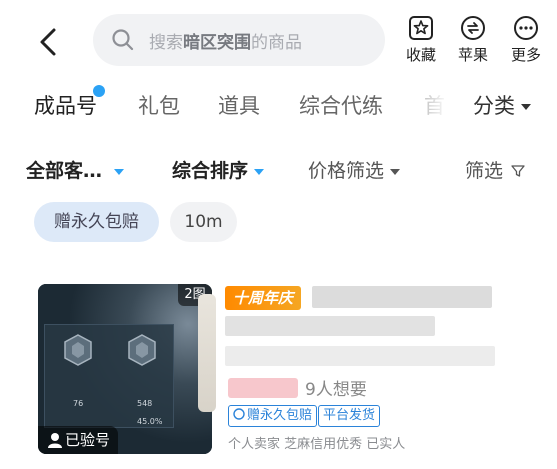 The width and height of the screenshot is (557, 469). I want to click on advanced-filter: 筛选, so click(495, 169).